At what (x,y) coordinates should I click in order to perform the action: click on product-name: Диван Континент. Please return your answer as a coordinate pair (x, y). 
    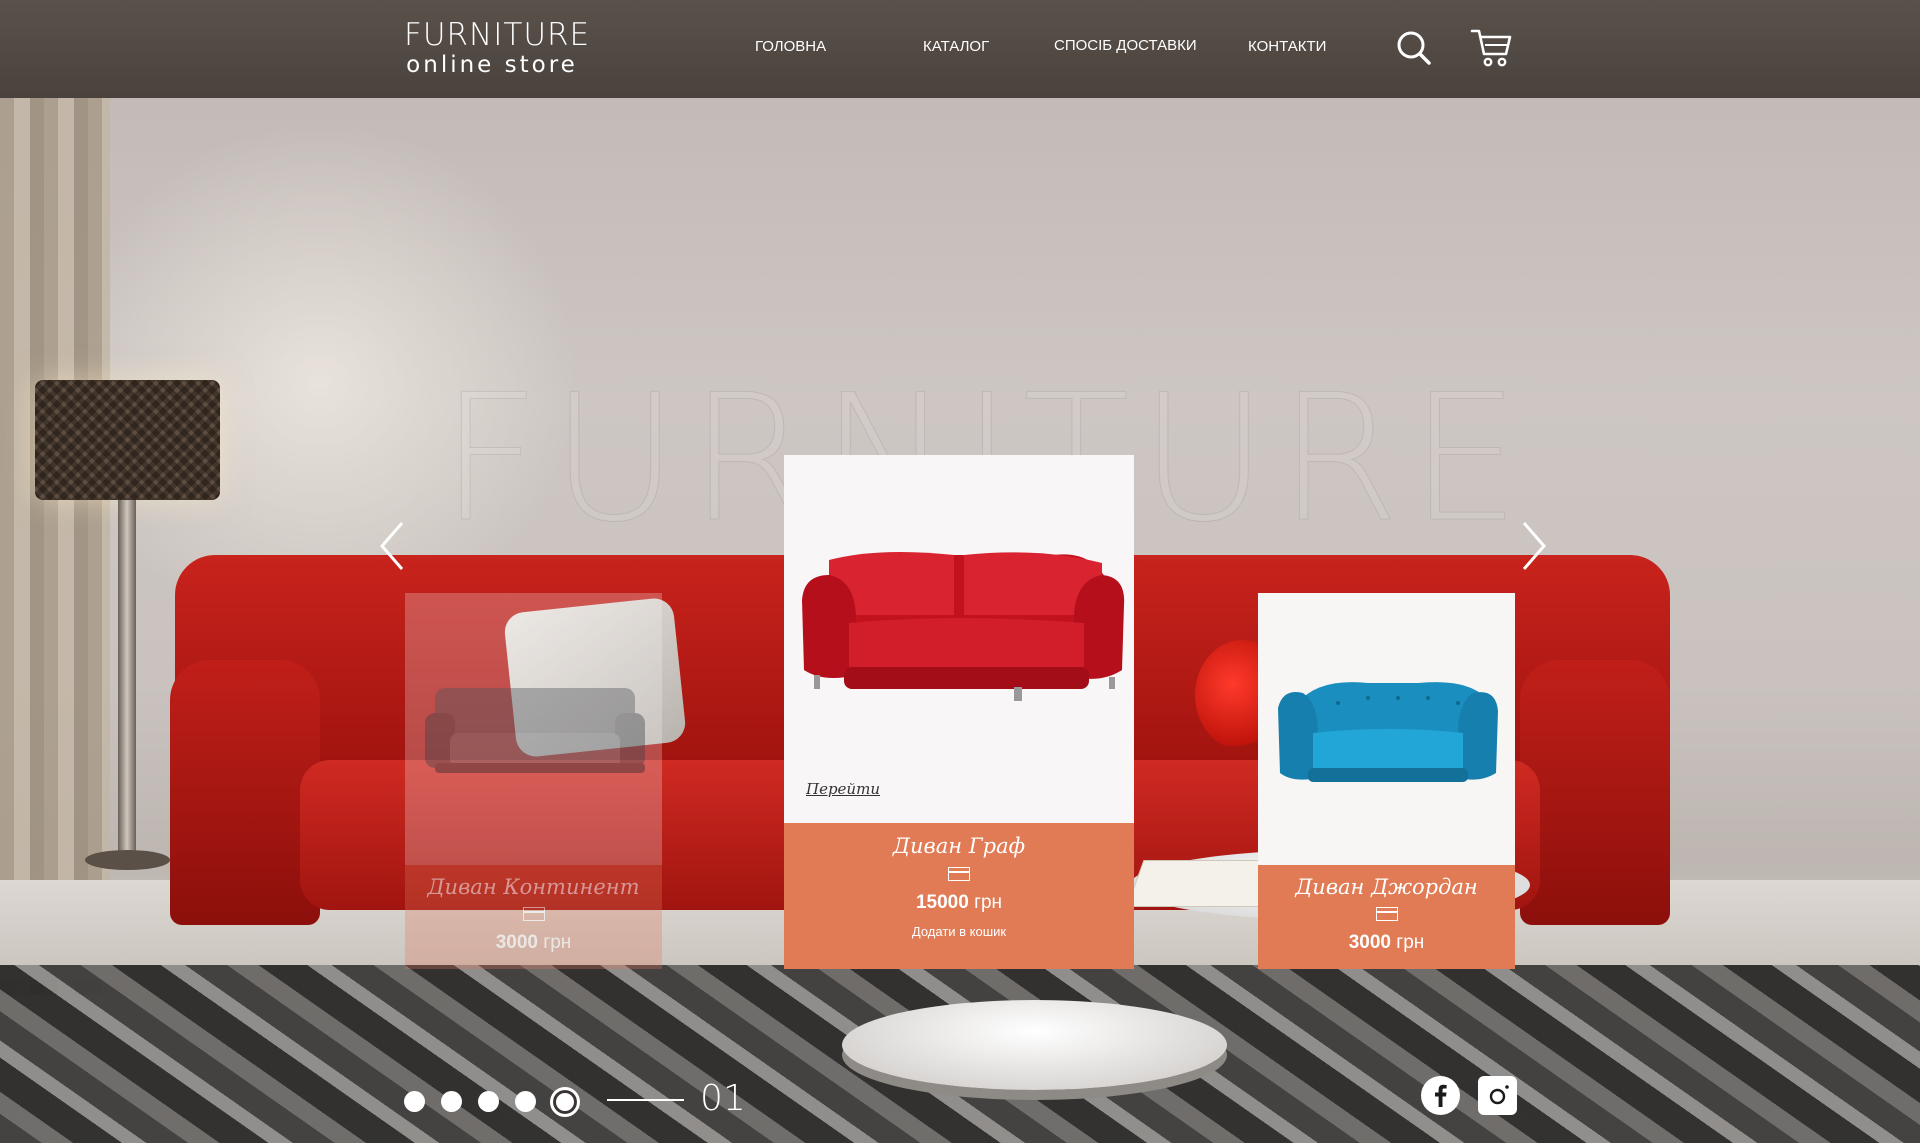
    Looking at the image, I should click on (533, 887).